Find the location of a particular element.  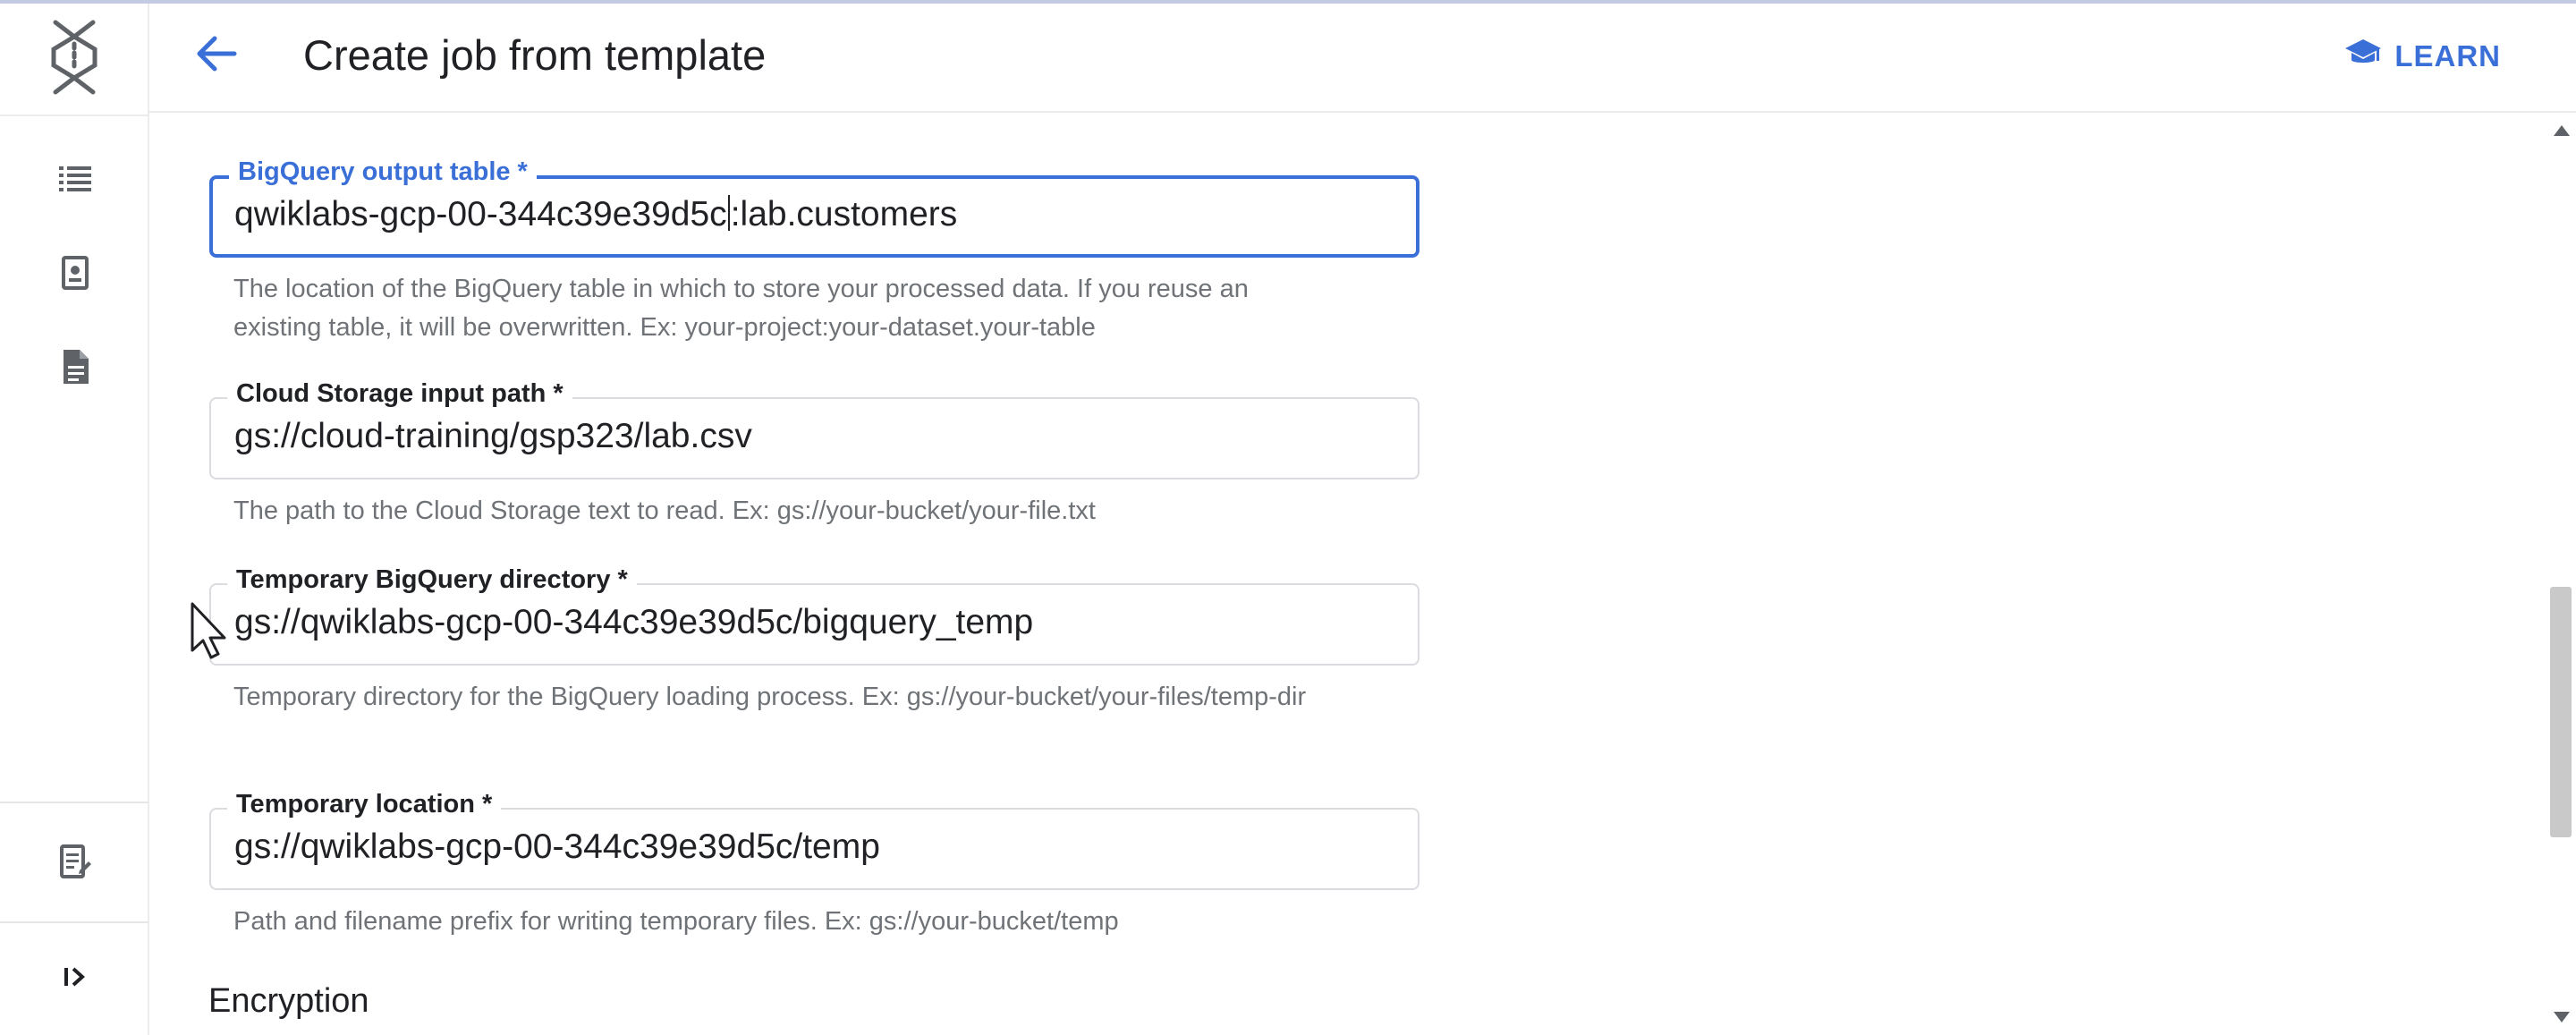

snapshots-nav is located at coordinates (75, 275).